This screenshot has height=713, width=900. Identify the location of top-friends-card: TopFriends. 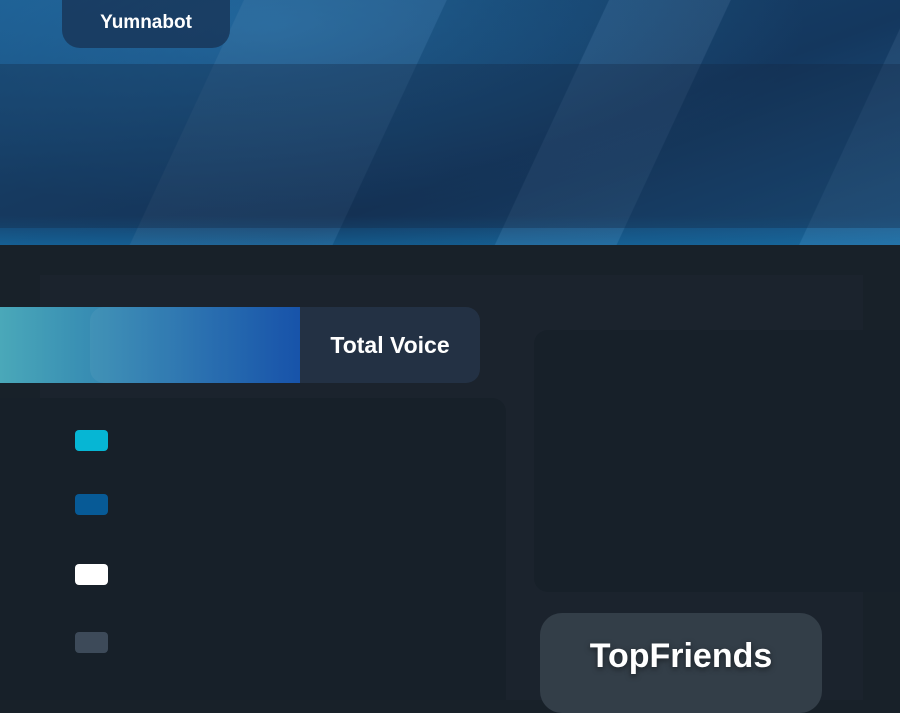
(681, 663).